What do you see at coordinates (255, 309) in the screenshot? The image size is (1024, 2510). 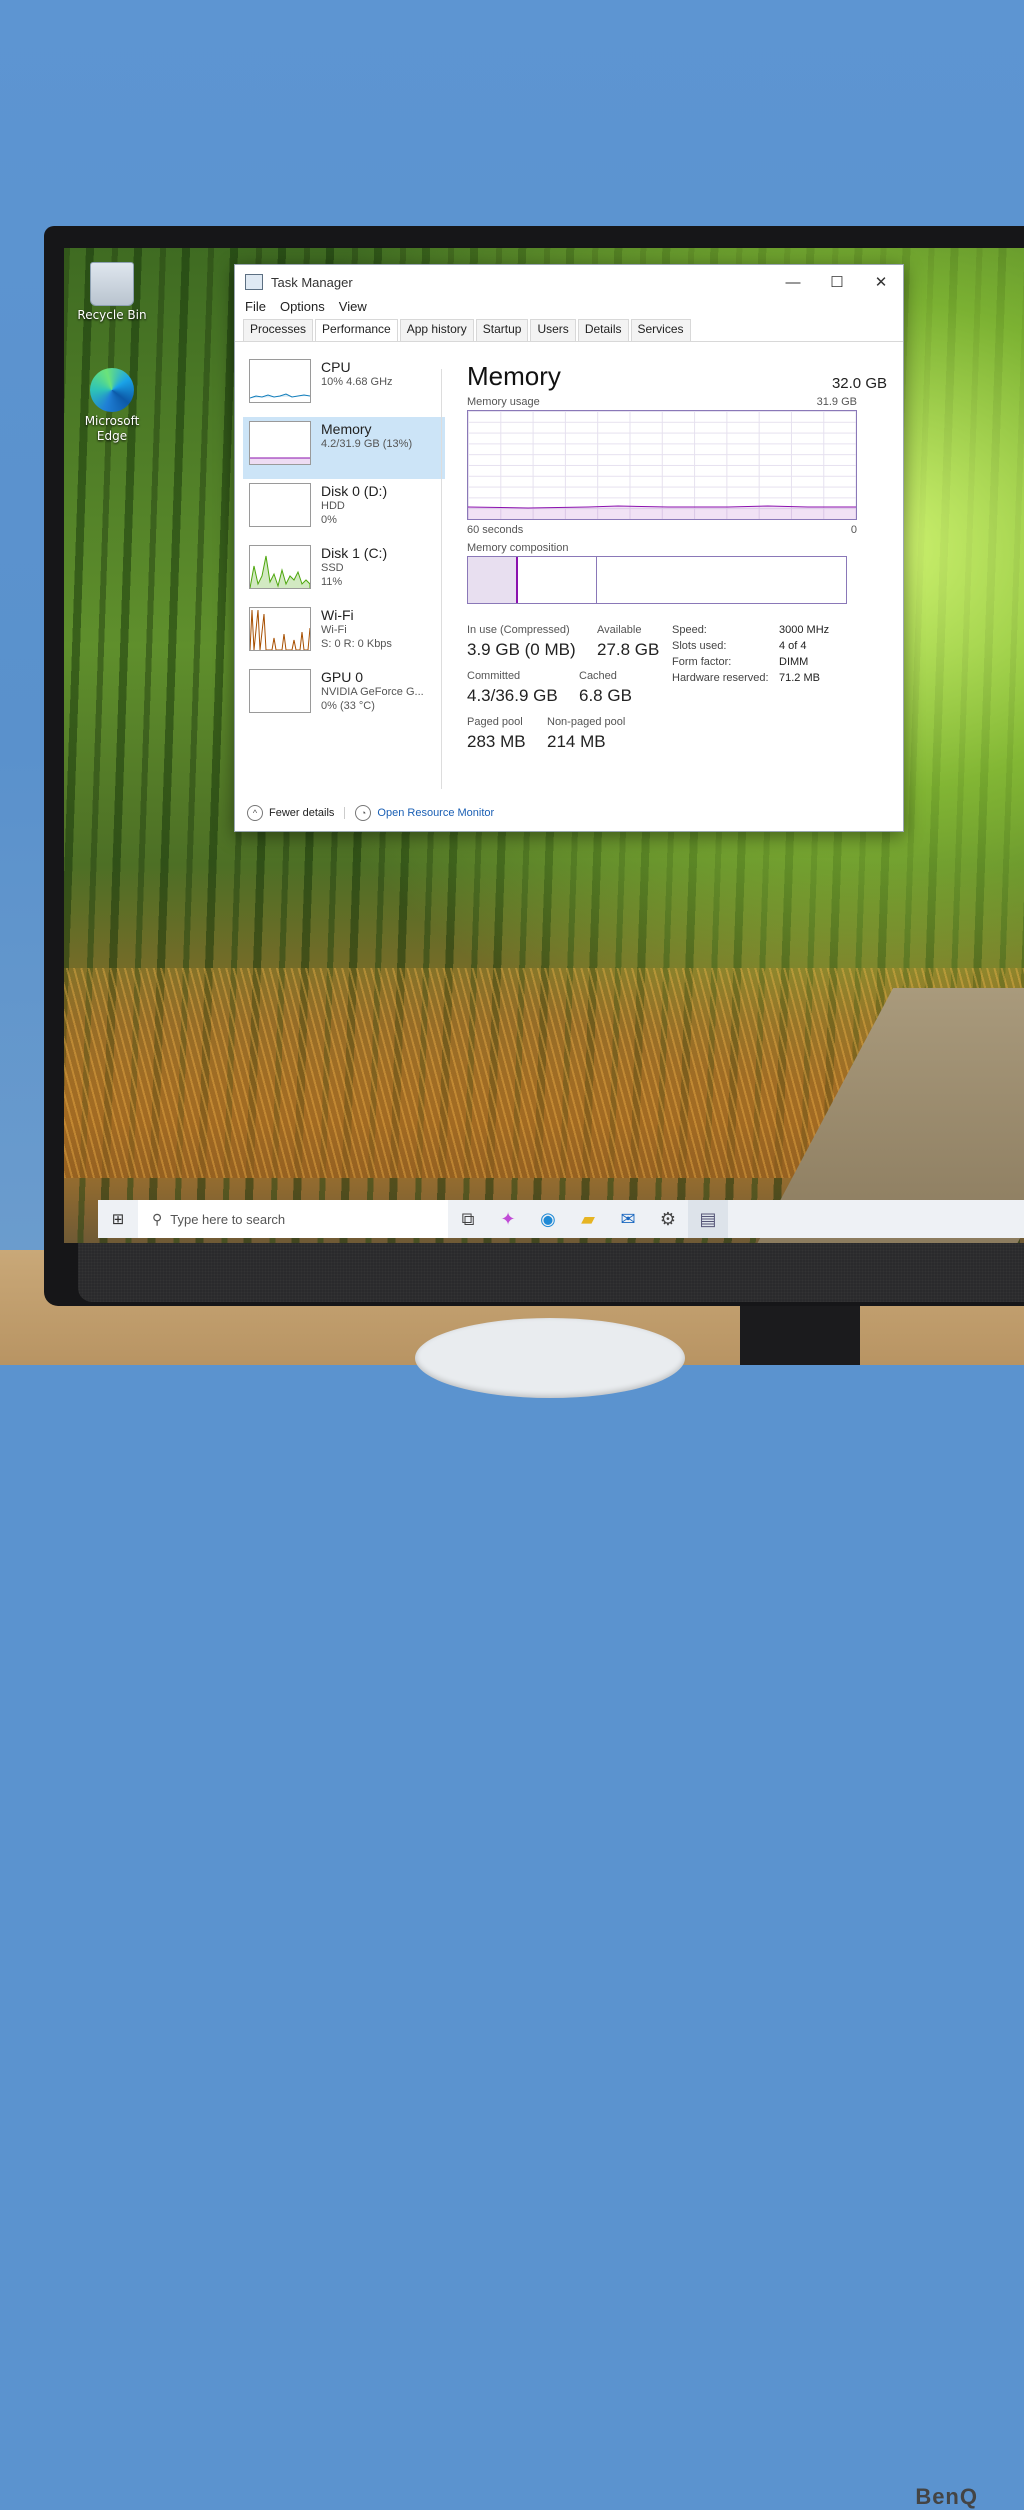 I see `menu-file: File` at bounding box center [255, 309].